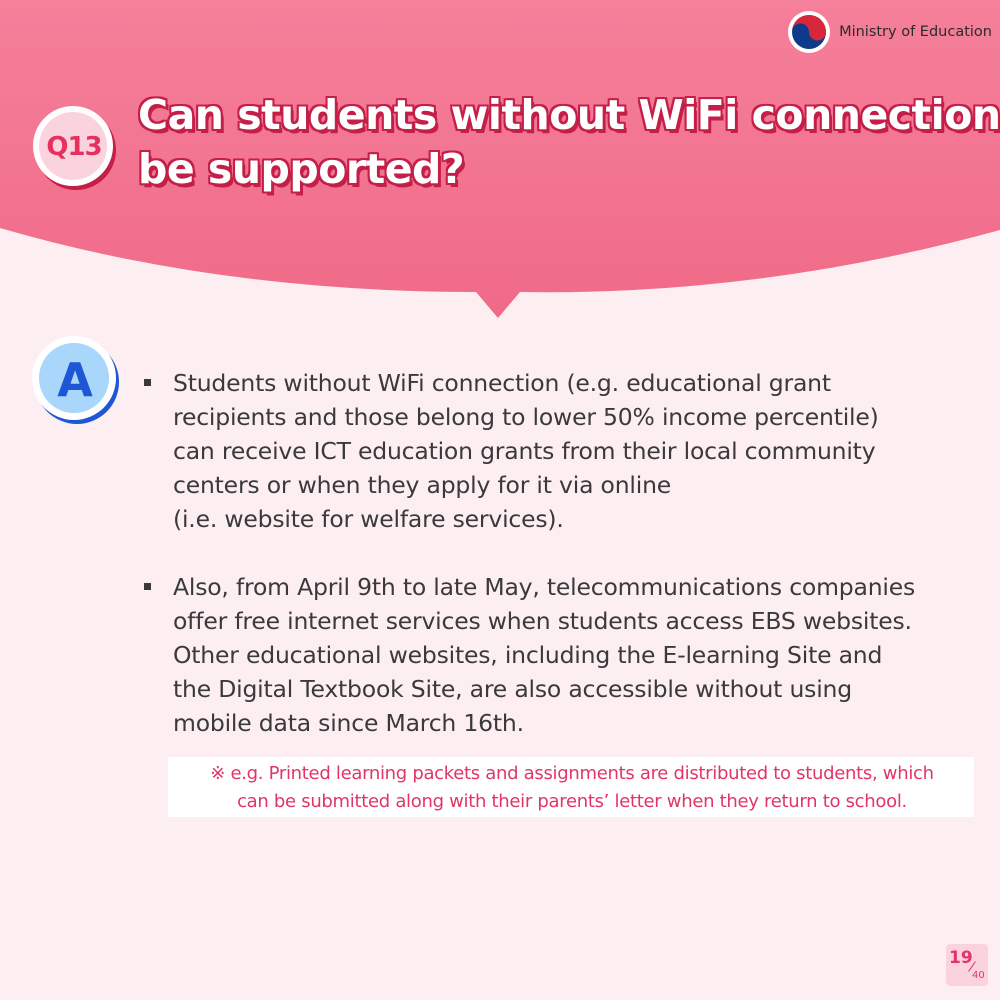  Describe the element at coordinates (348, 723) in the screenshot. I see `bullet-line: mobile data since March 16th.` at that location.